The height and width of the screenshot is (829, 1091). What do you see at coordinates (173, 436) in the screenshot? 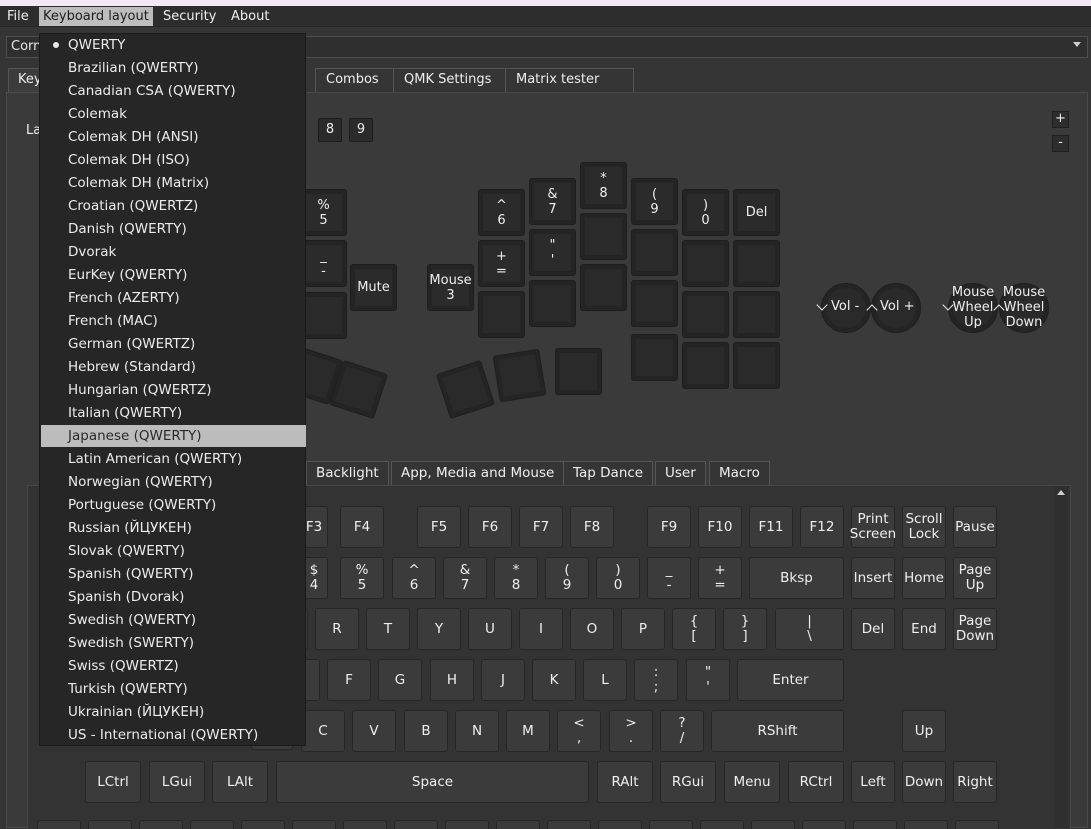
I see `layout-option-highlighted: Japanese (QWERTY)` at bounding box center [173, 436].